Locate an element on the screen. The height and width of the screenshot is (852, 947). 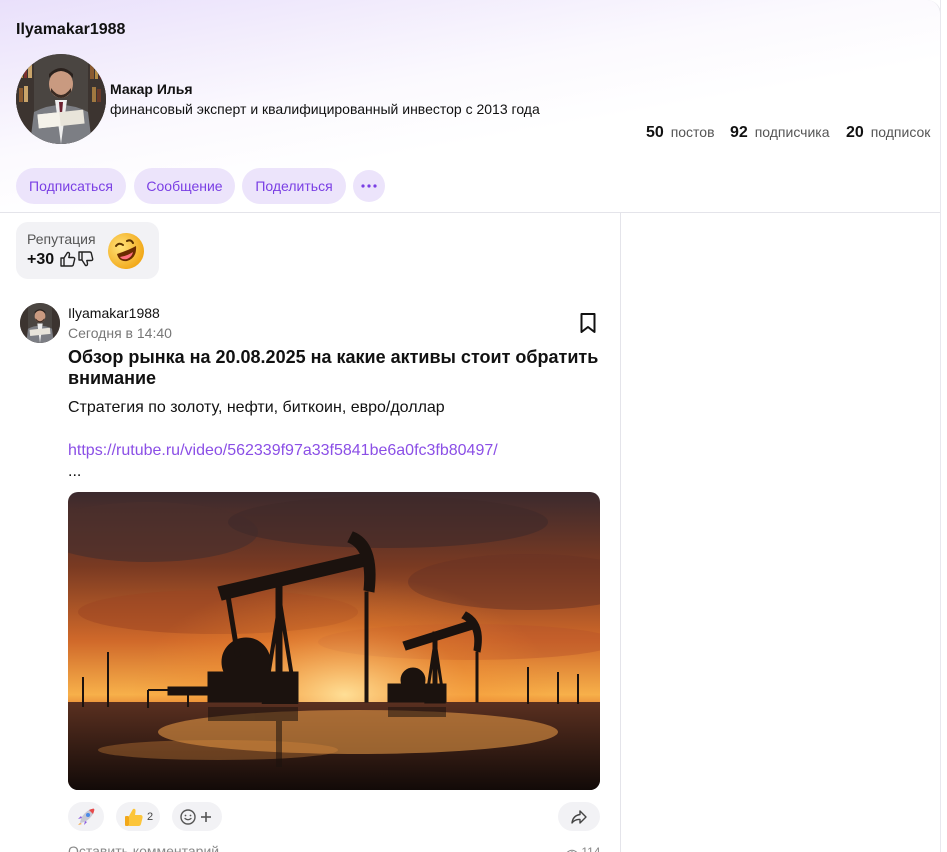
posts-label: постов is located at coordinates (692, 132).